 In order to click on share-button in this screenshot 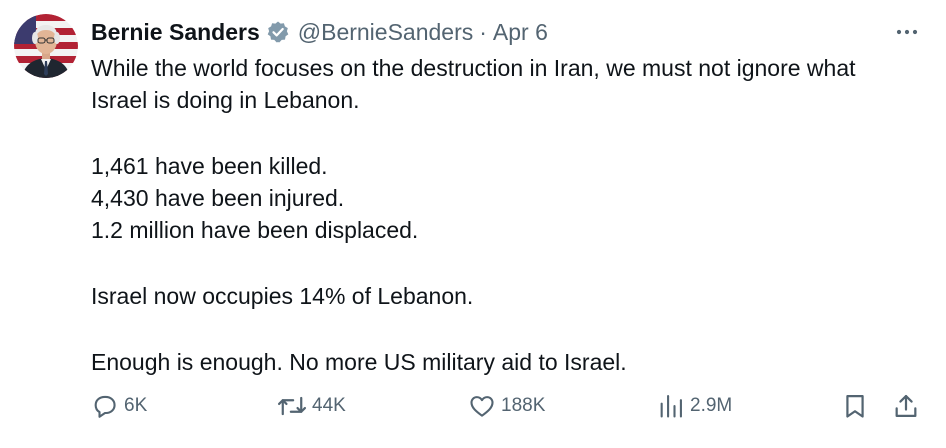, I will do `click(906, 406)`.